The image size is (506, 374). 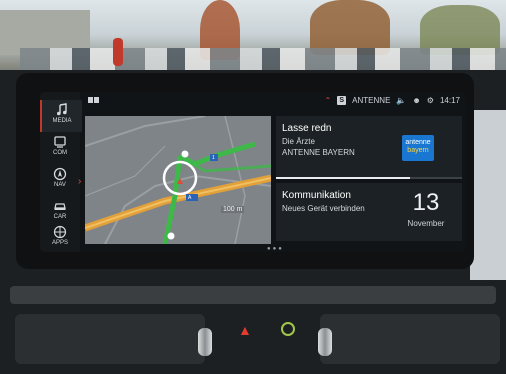 What do you see at coordinates (118, 52) in the screenshot?
I see `person` at bounding box center [118, 52].